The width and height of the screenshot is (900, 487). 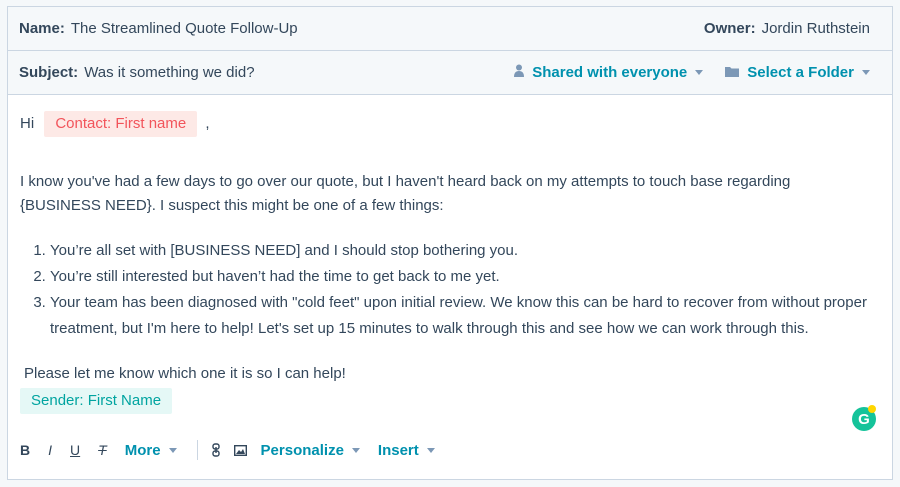 I want to click on insert-label: Insert, so click(x=398, y=450).